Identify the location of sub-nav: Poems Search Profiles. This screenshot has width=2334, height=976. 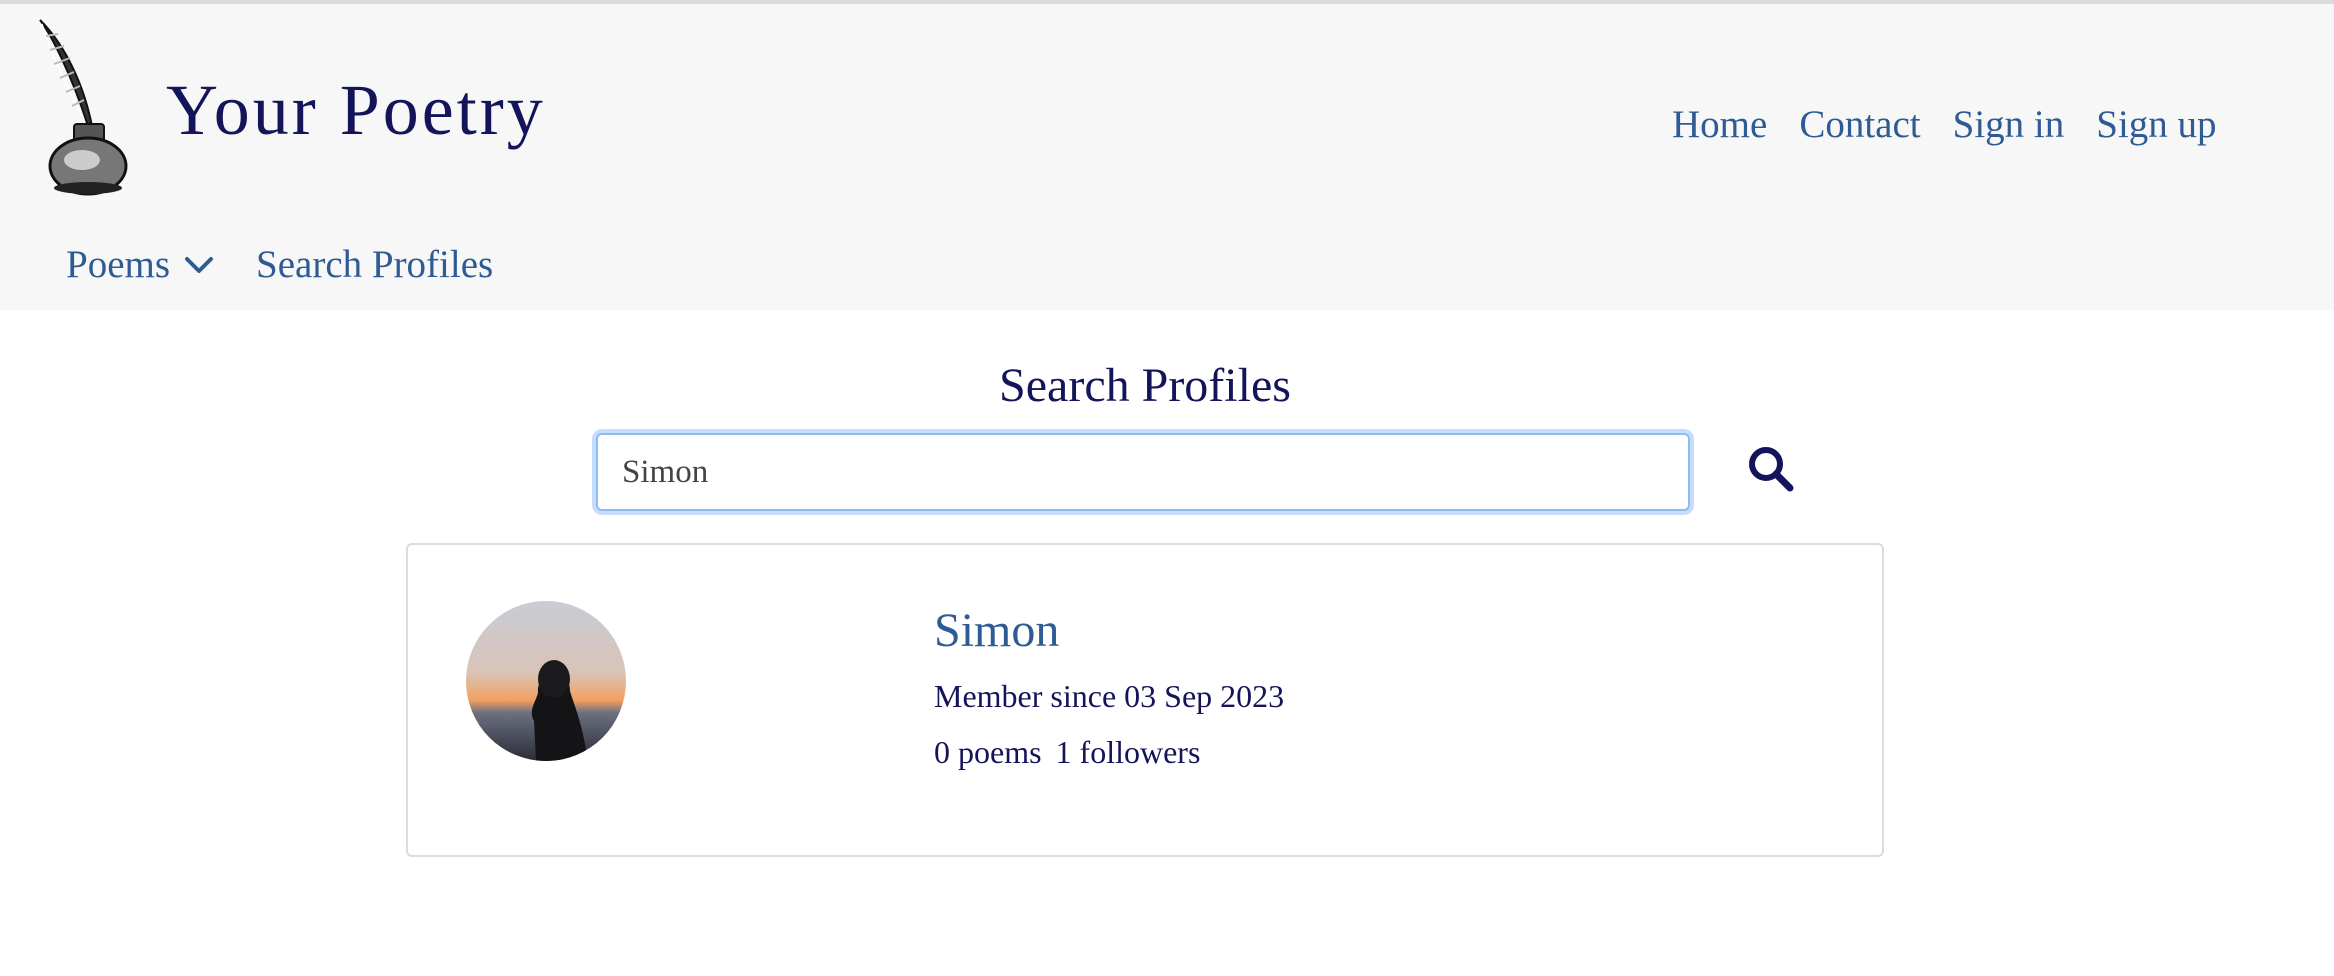
(279, 265).